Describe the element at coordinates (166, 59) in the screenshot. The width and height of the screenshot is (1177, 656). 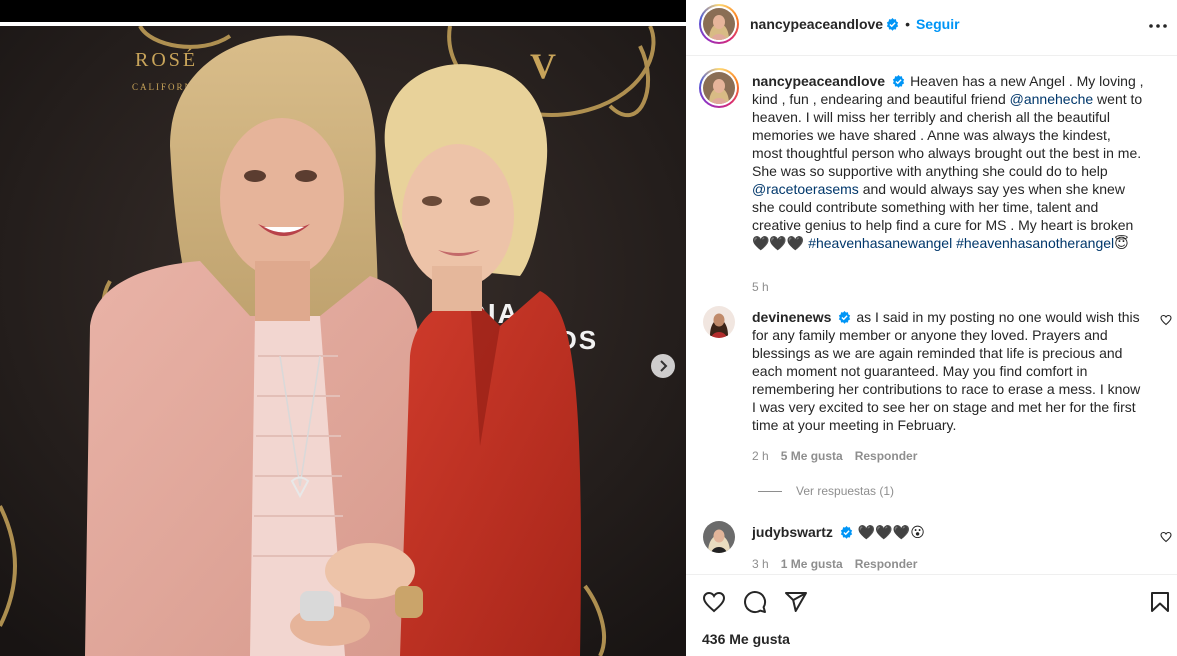
I see `backdrop-rose: ROSÉ` at that location.